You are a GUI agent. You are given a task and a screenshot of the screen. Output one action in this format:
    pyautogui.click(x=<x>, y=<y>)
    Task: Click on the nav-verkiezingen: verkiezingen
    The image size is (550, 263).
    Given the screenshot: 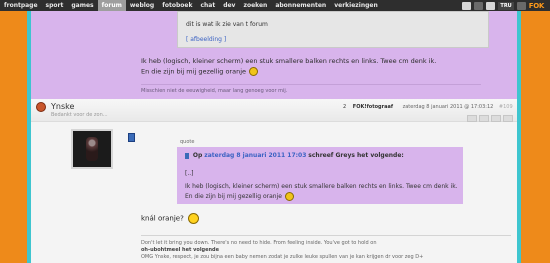 What is the action you would take?
    pyautogui.click(x=356, y=5)
    